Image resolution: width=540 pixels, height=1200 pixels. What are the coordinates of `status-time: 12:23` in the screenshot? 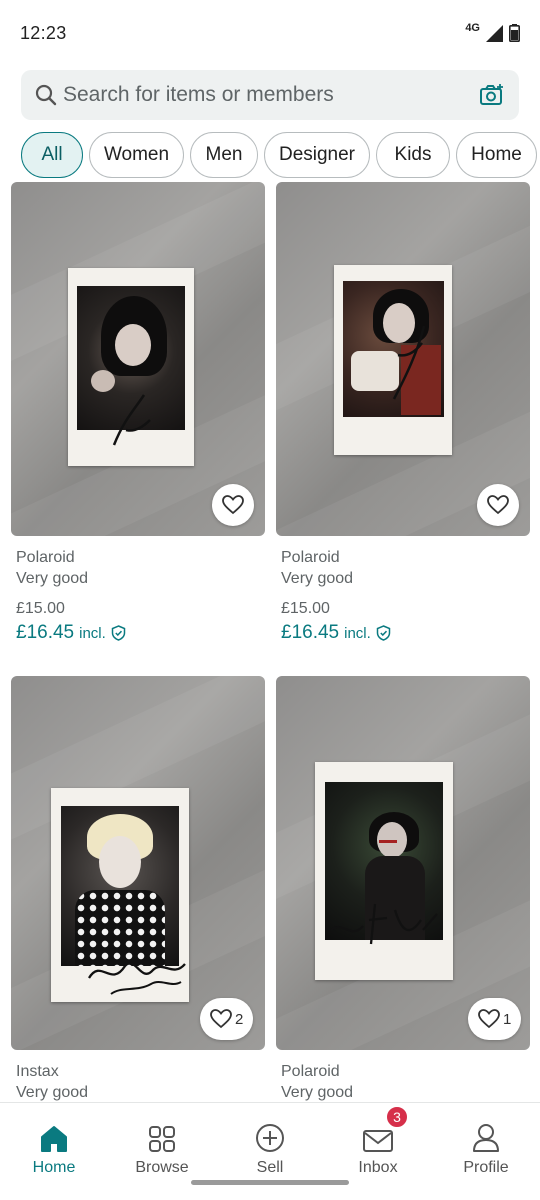 It's located at (43, 32).